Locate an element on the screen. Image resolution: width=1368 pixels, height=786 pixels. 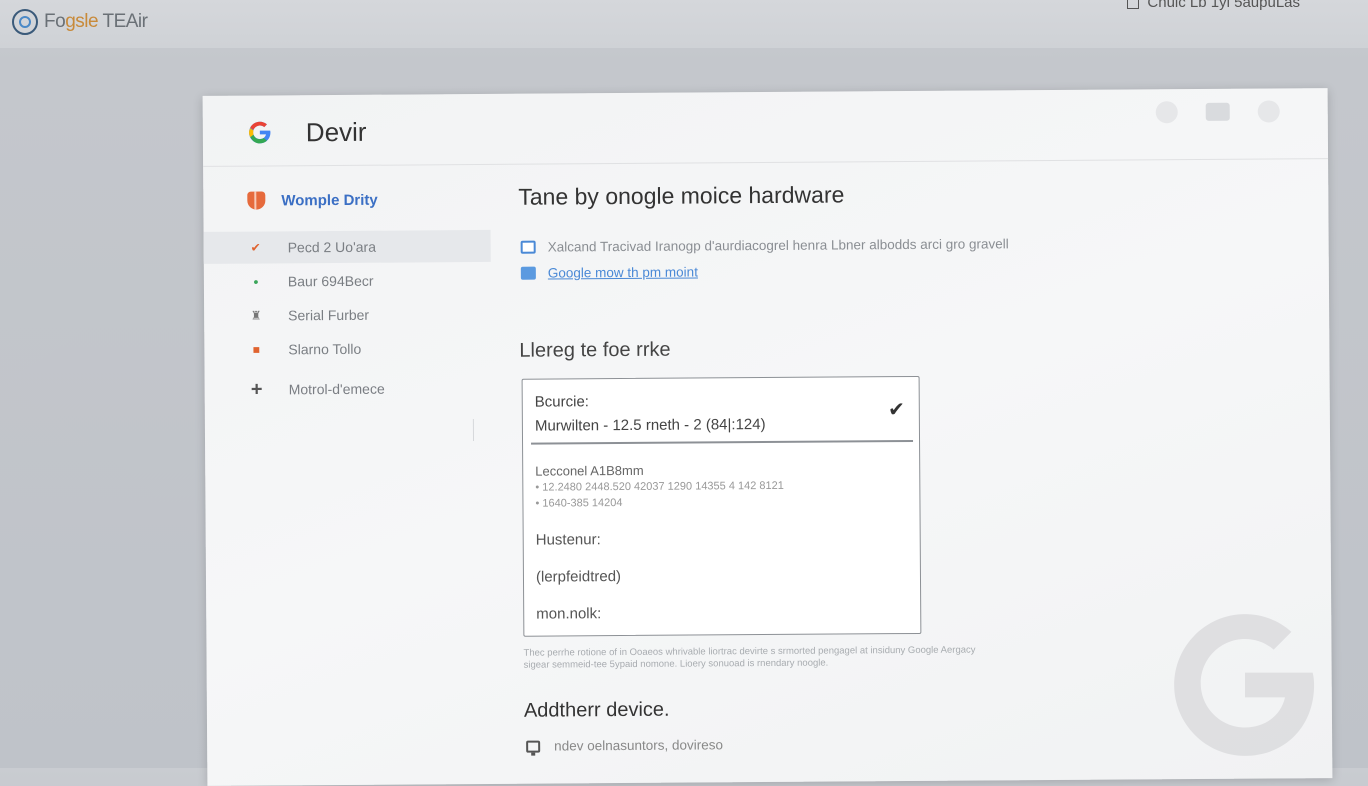
sidebar-item-label: Baur 694Becr is located at coordinates (330, 281).